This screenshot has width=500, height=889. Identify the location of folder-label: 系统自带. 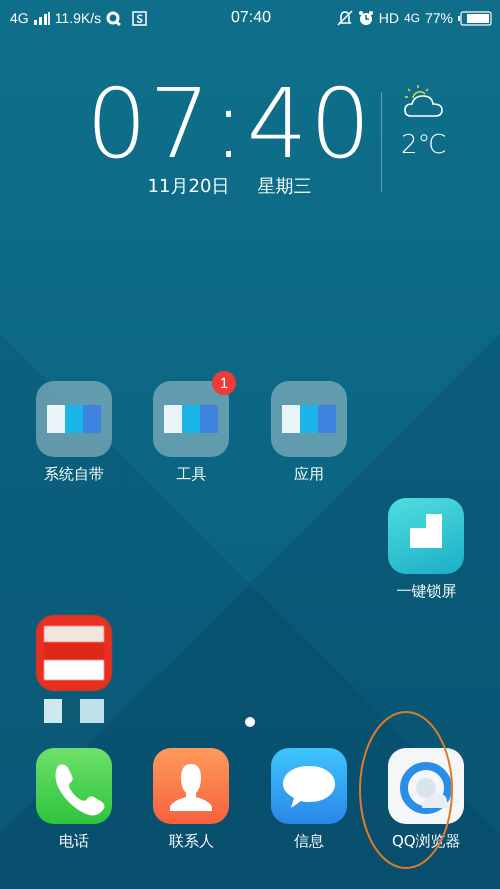
(74, 474).